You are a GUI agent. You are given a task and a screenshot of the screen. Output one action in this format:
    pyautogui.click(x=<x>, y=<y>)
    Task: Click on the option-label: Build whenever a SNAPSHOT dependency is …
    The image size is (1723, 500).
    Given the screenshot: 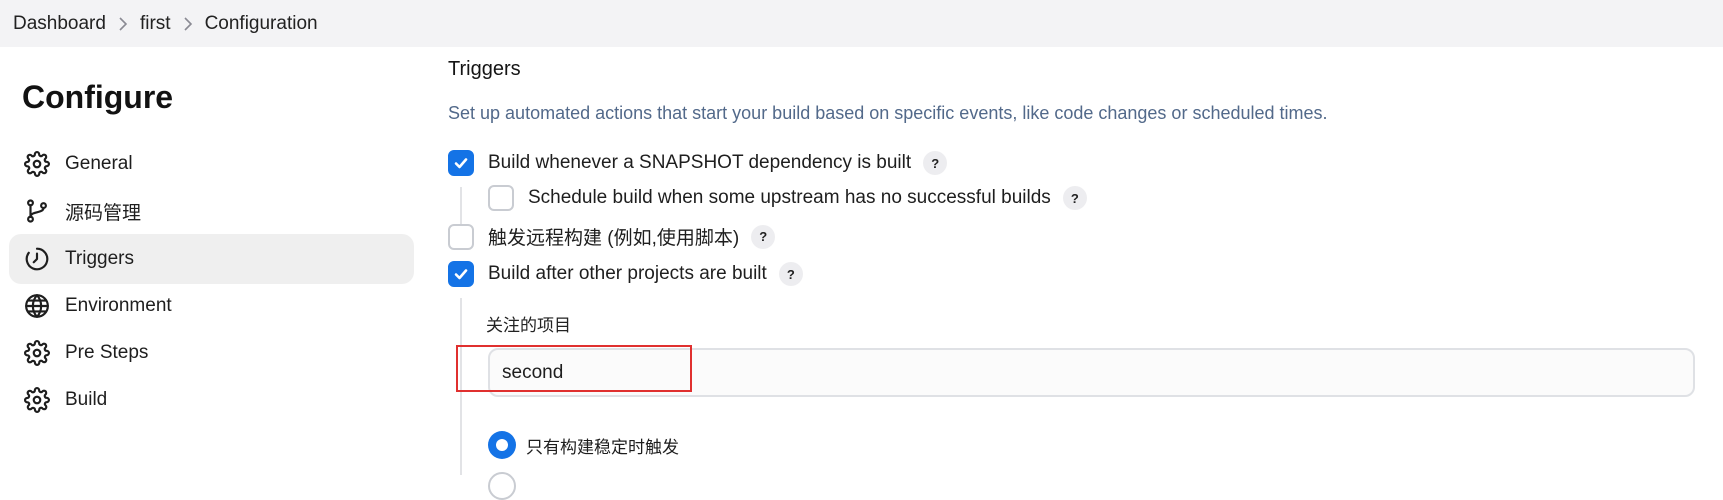 What is the action you would take?
    pyautogui.click(x=700, y=162)
    